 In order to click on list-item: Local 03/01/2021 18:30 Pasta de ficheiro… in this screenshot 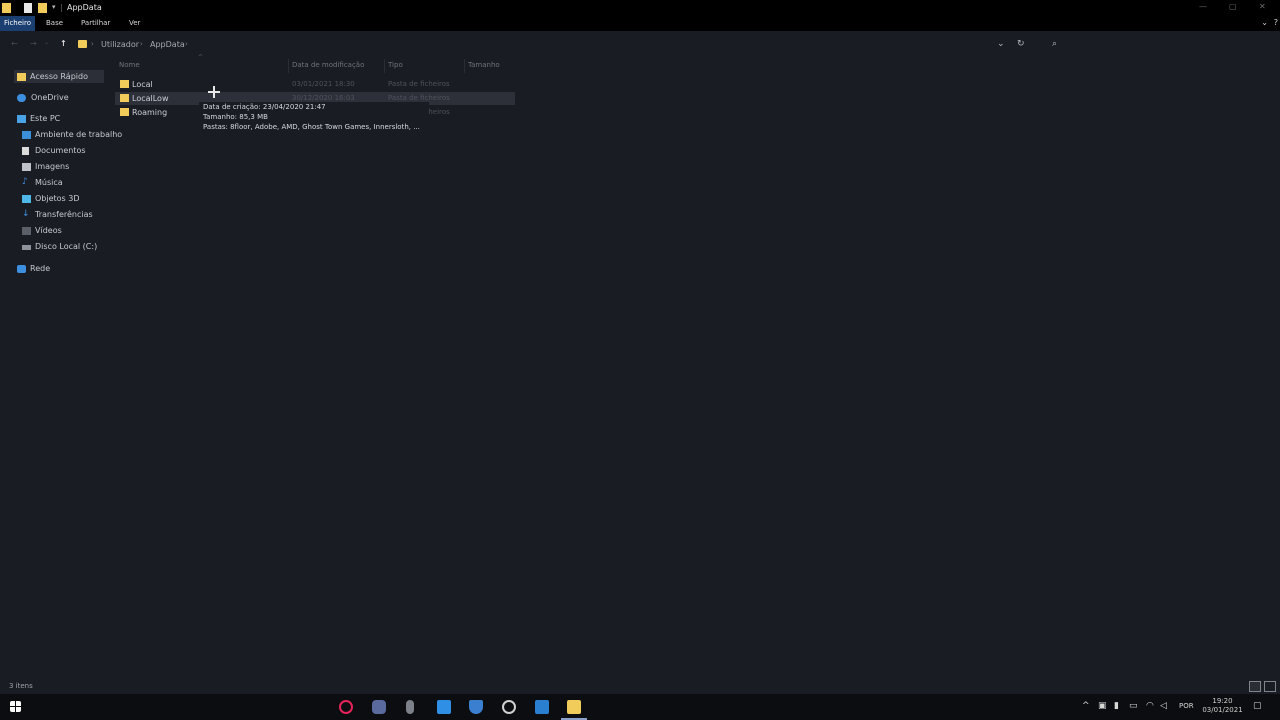, I will do `click(315, 84)`.